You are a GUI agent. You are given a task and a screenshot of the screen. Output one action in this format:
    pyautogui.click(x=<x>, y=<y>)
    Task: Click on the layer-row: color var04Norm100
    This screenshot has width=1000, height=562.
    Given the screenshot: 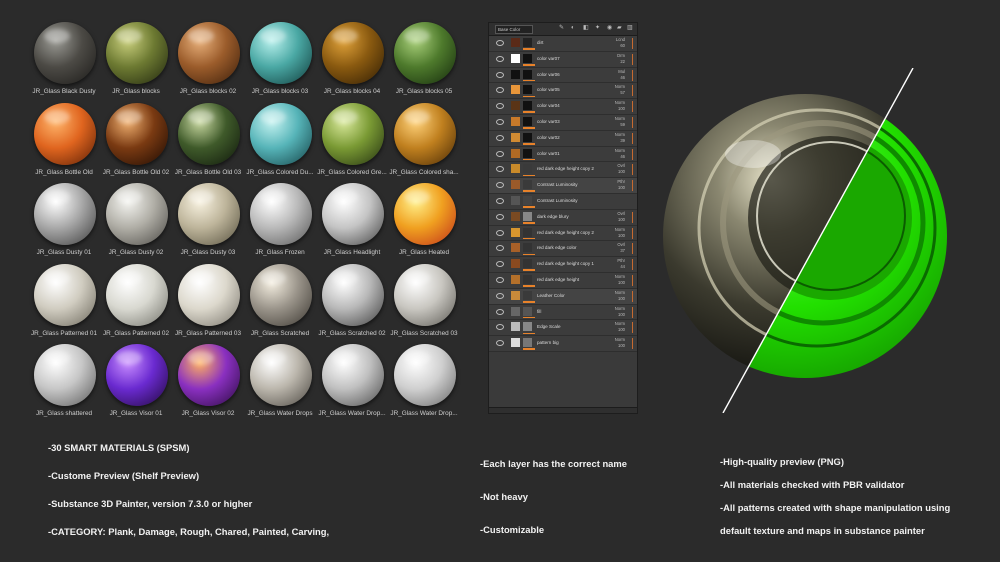 What is the action you would take?
    pyautogui.click(x=563, y=107)
    